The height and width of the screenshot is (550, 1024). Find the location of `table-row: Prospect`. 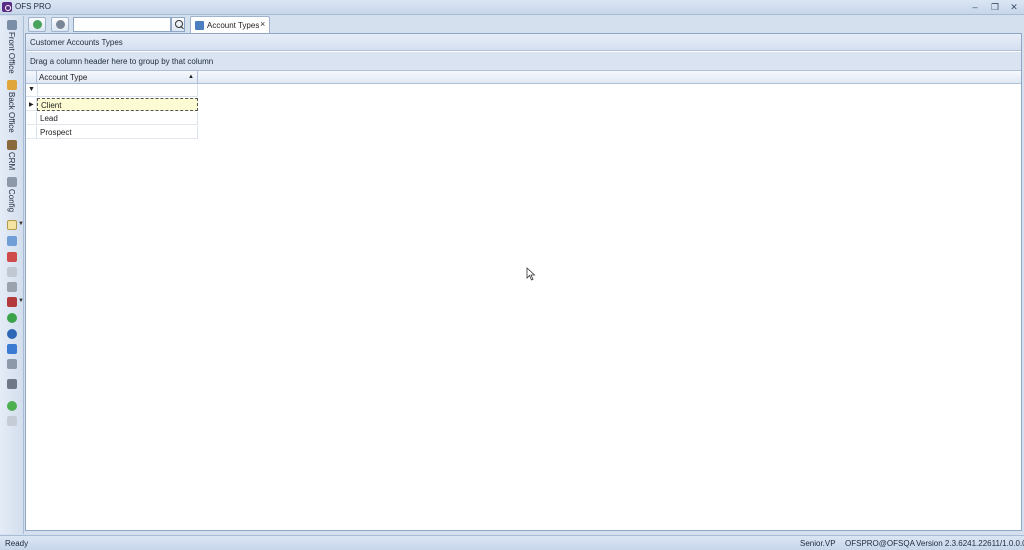

table-row: Prospect is located at coordinates (112, 132).